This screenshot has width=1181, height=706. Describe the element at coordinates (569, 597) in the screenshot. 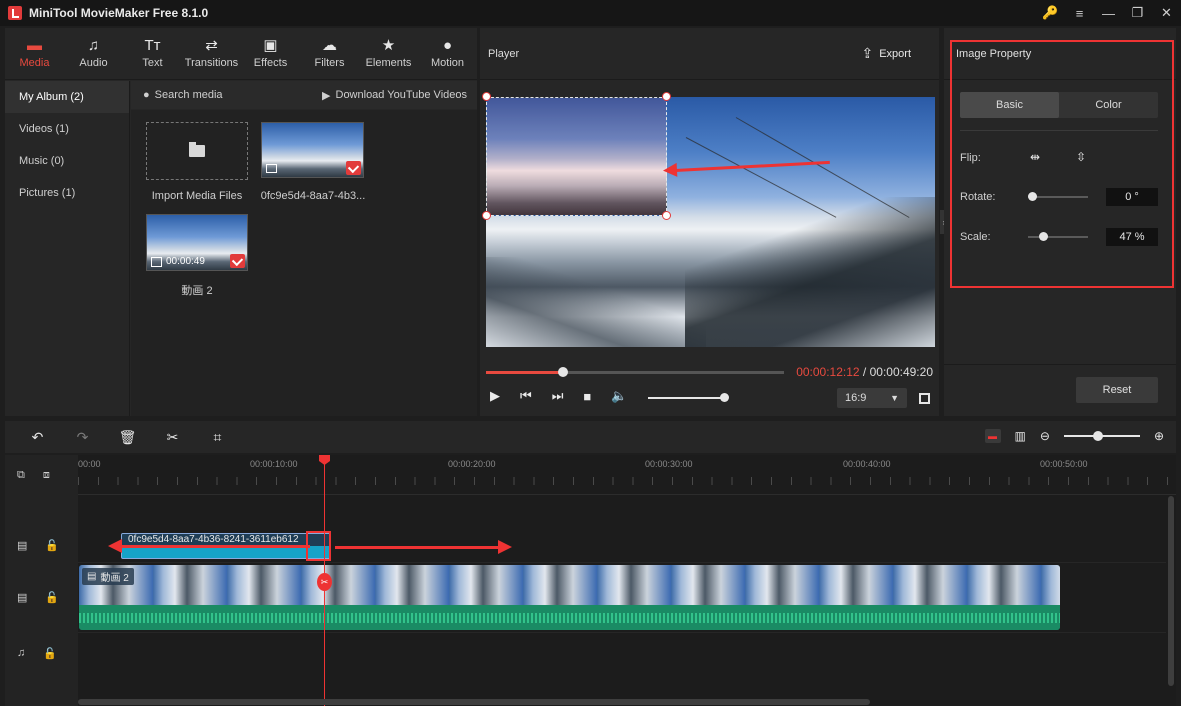

I see `video-clip: ▤ 動画 2` at that location.